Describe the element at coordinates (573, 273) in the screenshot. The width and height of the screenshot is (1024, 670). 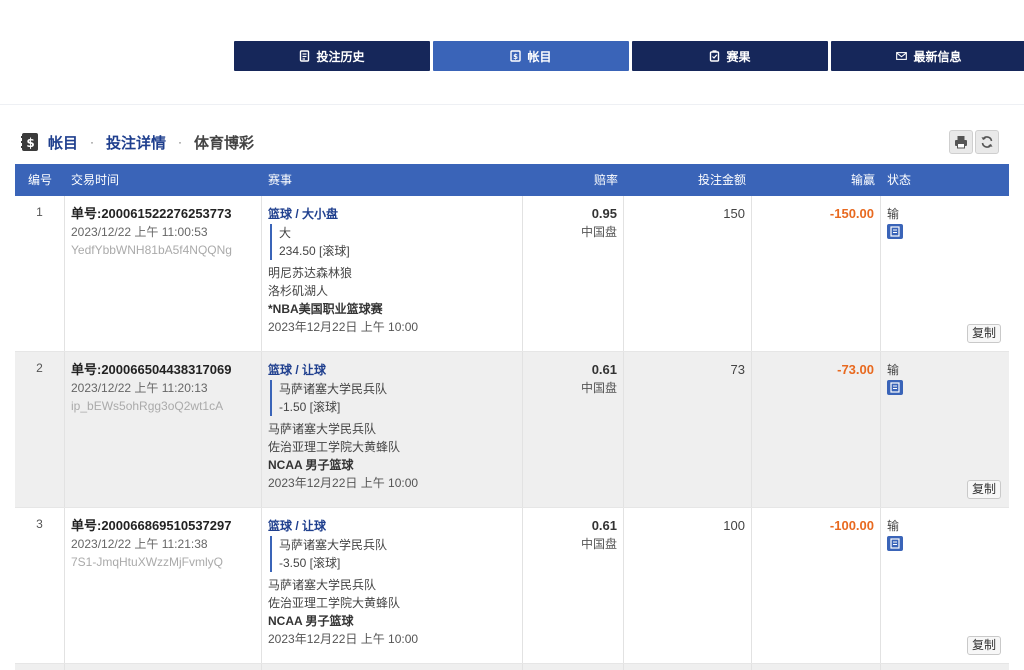
I see `odds-cell: 0.95 中国盘` at that location.